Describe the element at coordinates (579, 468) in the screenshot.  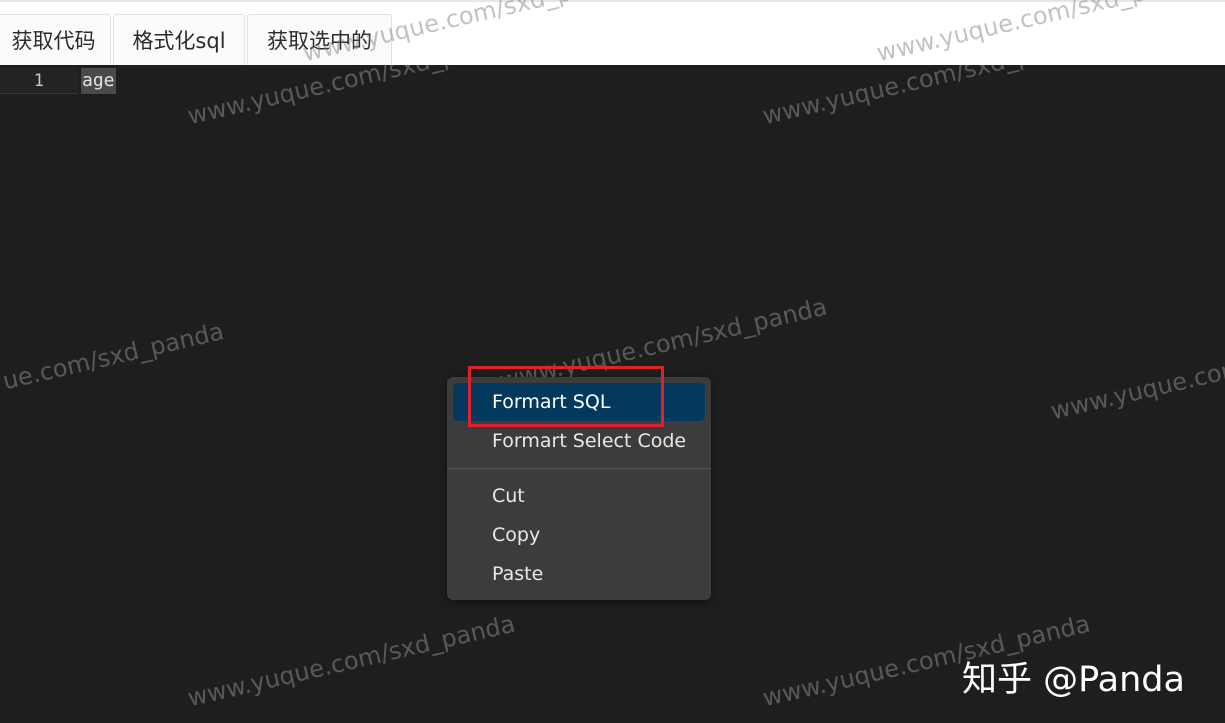
I see `menu-separator` at that location.